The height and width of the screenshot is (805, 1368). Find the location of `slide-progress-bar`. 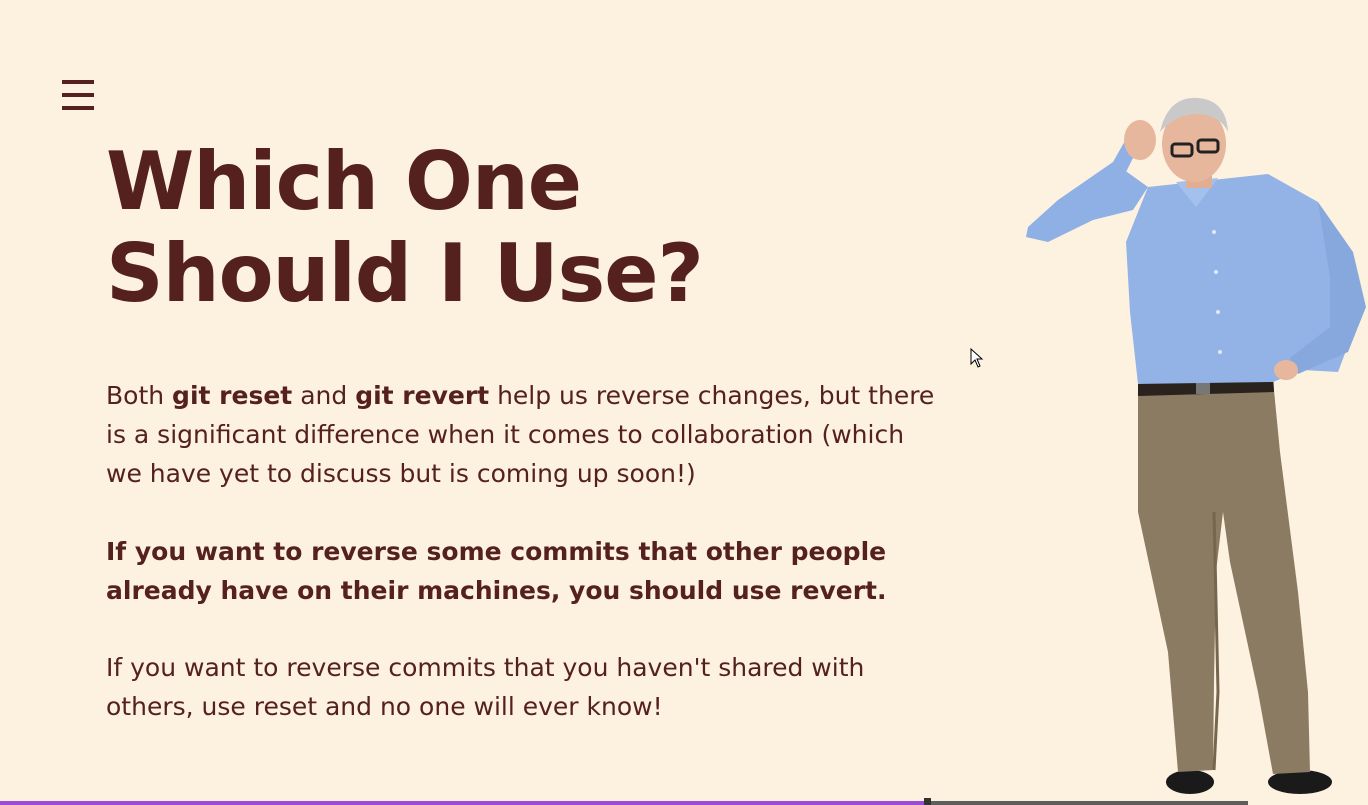

slide-progress-bar is located at coordinates (624, 801).